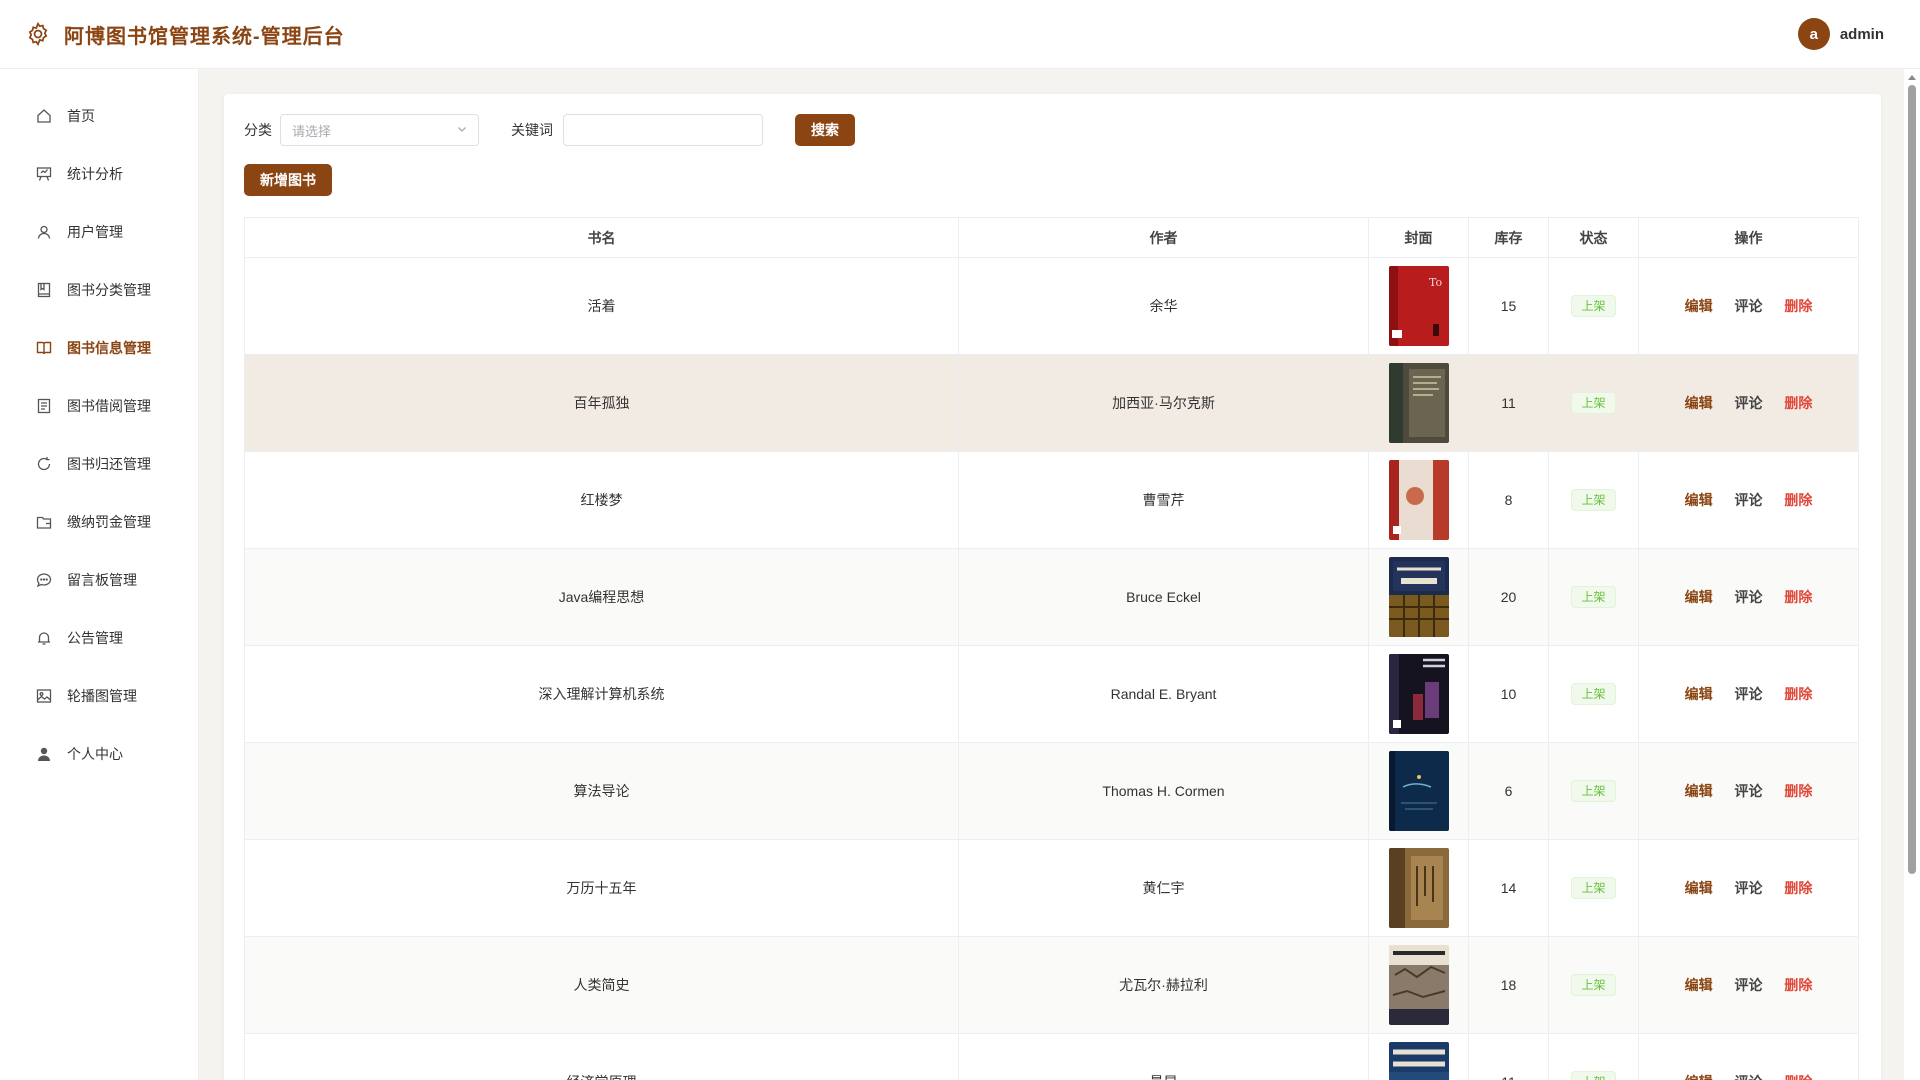  What do you see at coordinates (601, 985) in the screenshot?
I see `book-title: 人类简史` at bounding box center [601, 985].